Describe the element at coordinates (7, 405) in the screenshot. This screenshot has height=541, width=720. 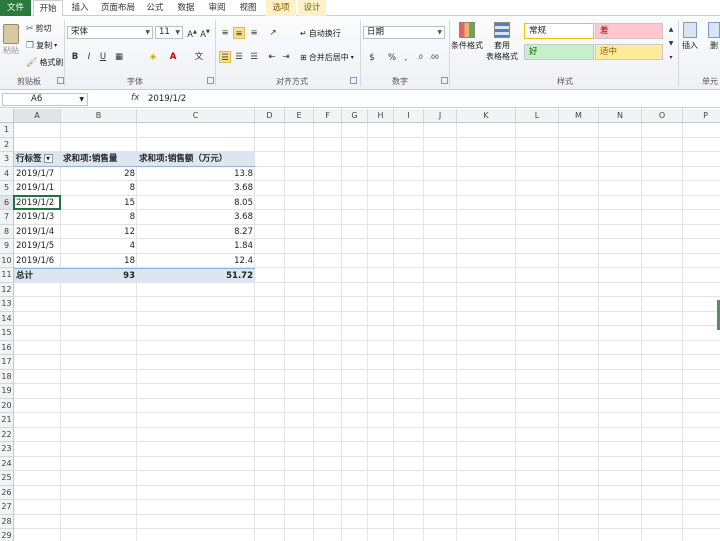
I see `row-header-20: 20` at that location.